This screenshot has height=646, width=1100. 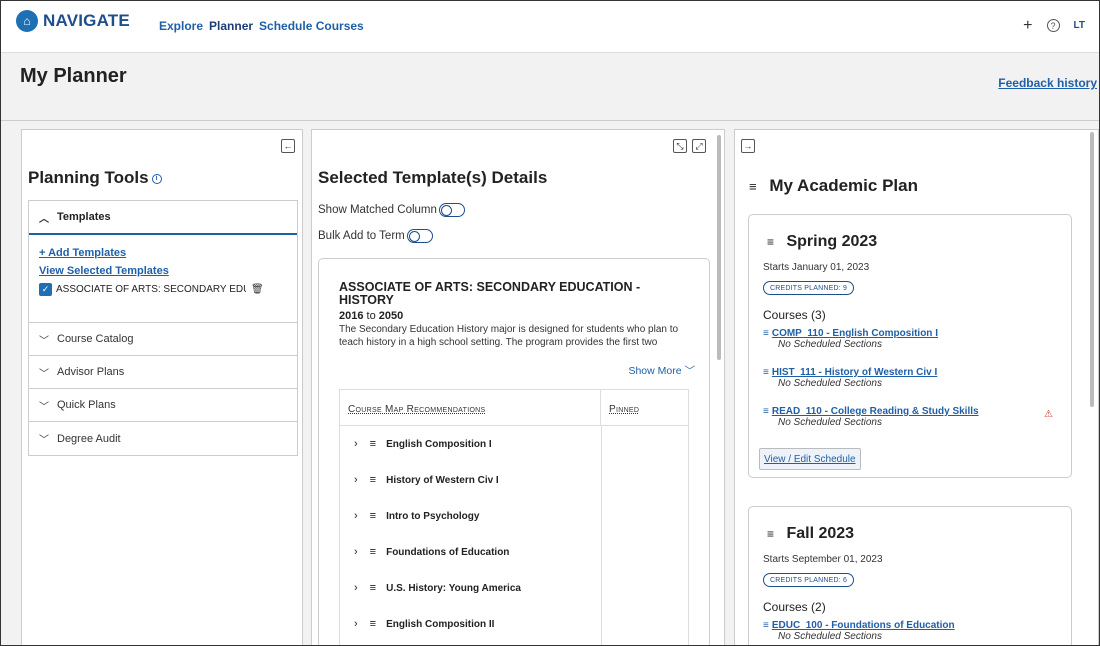 What do you see at coordinates (655, 371) in the screenshot?
I see `show-more-label: Show More` at bounding box center [655, 371].